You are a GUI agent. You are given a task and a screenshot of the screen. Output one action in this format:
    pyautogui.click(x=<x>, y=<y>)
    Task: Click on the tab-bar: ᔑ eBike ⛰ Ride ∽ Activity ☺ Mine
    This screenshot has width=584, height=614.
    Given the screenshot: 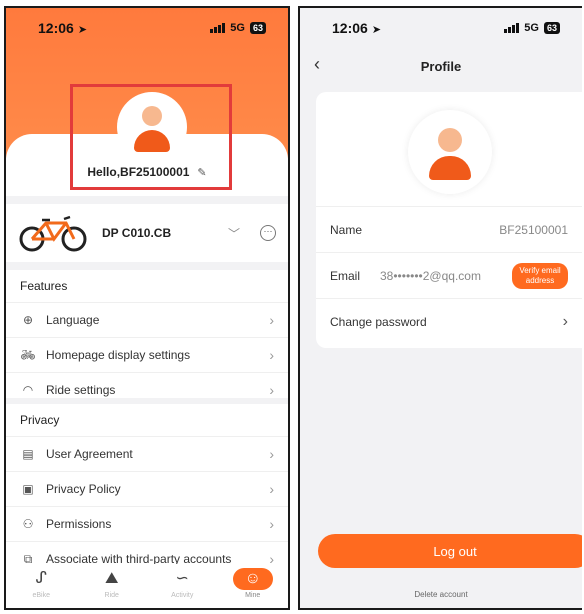 What is the action you would take?
    pyautogui.click(x=147, y=586)
    